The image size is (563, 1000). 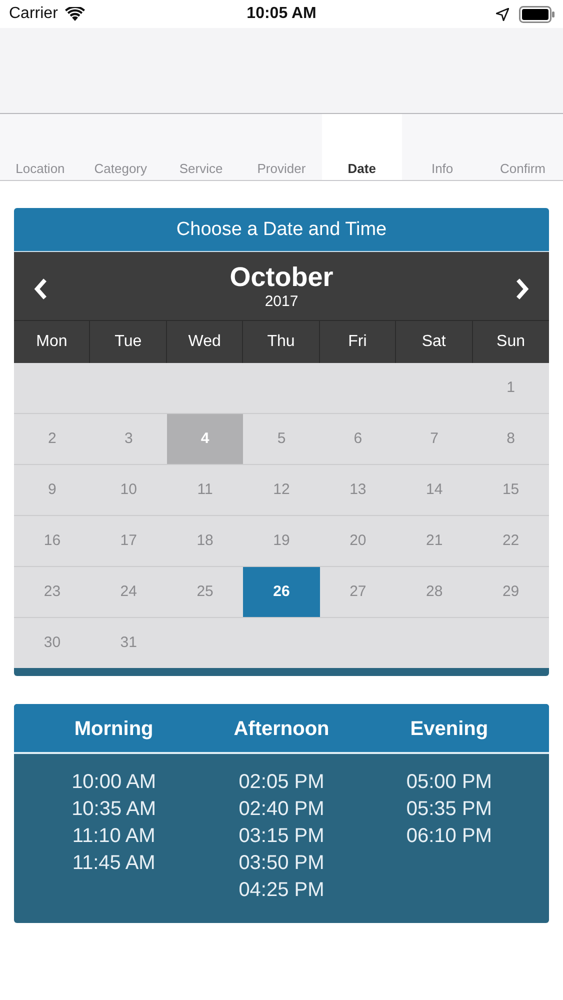 What do you see at coordinates (449, 729) in the screenshot?
I see `period-heading: Evening` at bounding box center [449, 729].